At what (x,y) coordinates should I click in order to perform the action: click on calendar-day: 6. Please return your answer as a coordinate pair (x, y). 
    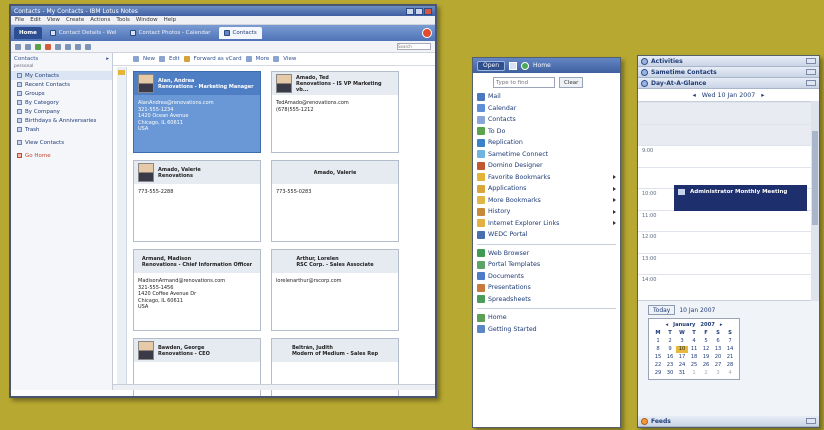
    Looking at the image, I should click on (718, 341).